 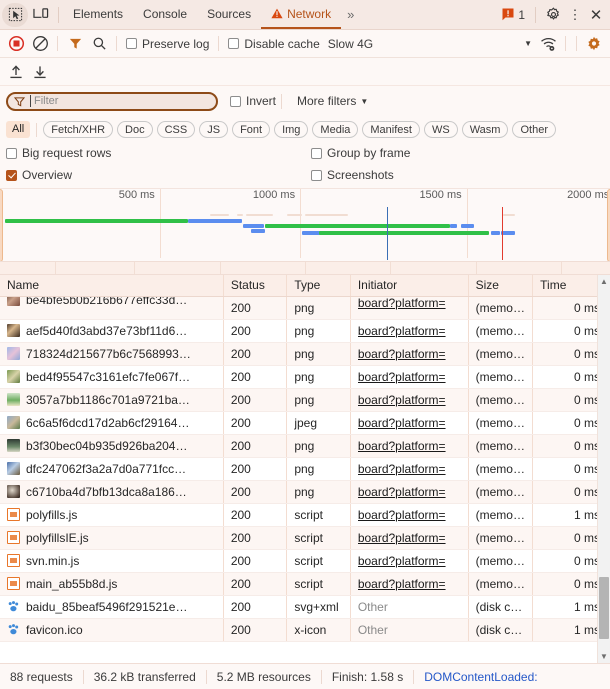 I want to click on column-header-size: Size, so click(x=501, y=286).